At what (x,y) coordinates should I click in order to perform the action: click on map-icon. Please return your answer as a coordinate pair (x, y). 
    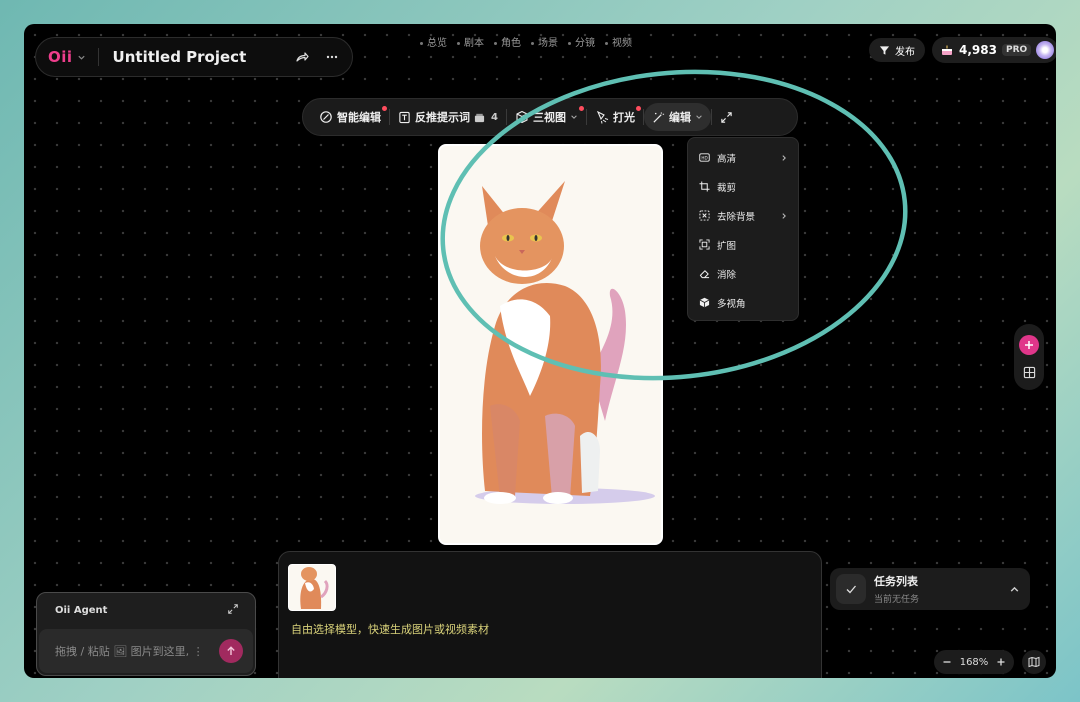
    Looking at the image, I should click on (1034, 662).